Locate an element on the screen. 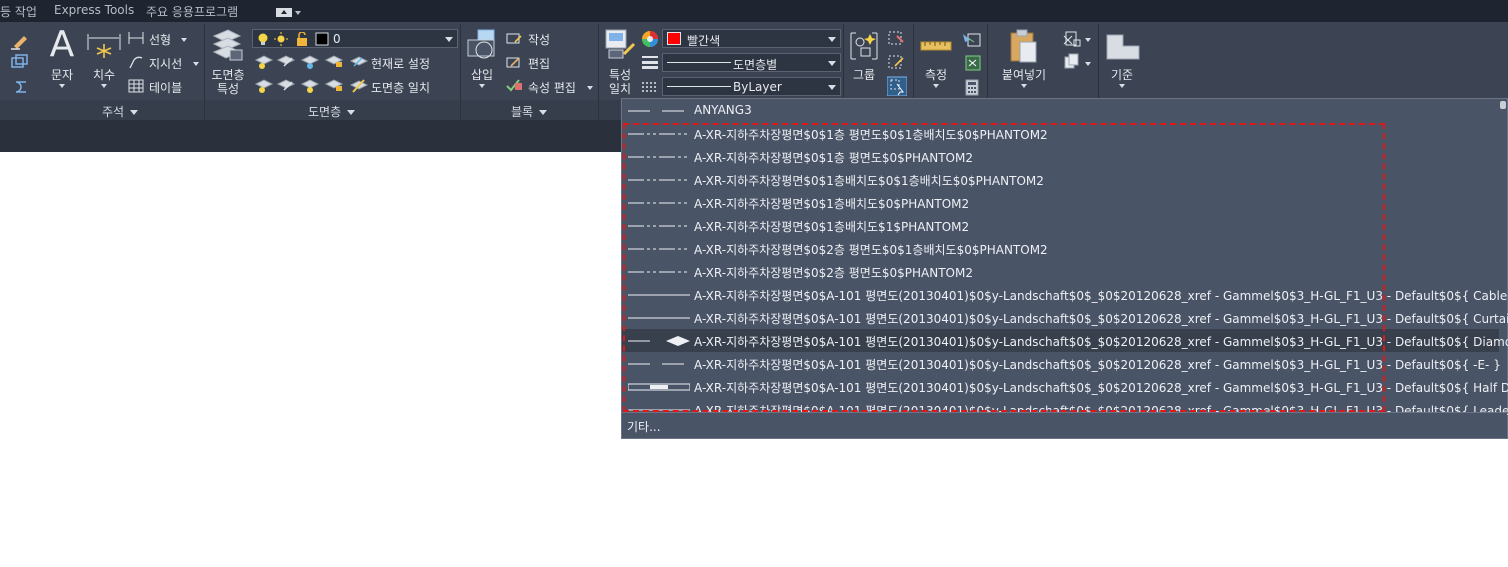  edit-block-button: 편집 is located at coordinates (539, 63).